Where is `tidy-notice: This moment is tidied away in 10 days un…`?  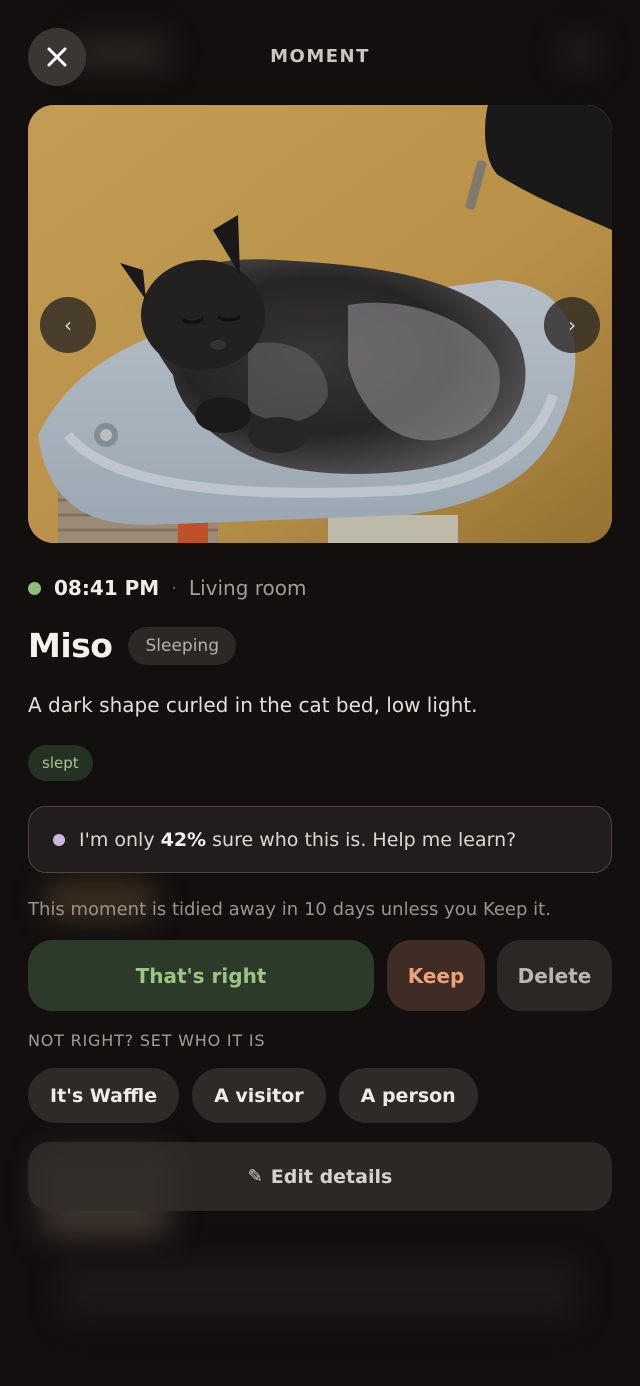 tidy-notice: This moment is tidied away in 10 days un… is located at coordinates (289, 909).